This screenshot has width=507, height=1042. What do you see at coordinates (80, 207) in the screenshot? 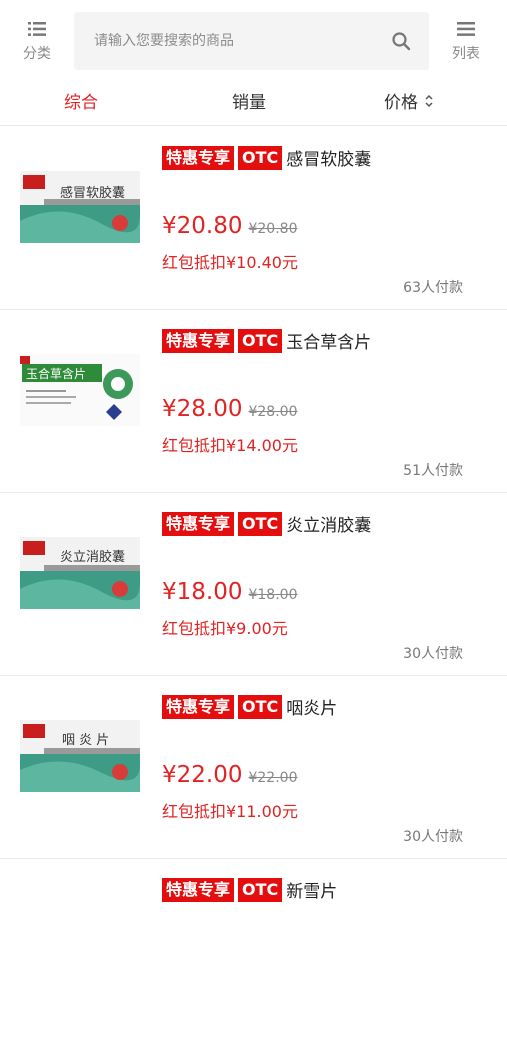
I see `product-image: 感冒软胶囊` at bounding box center [80, 207].